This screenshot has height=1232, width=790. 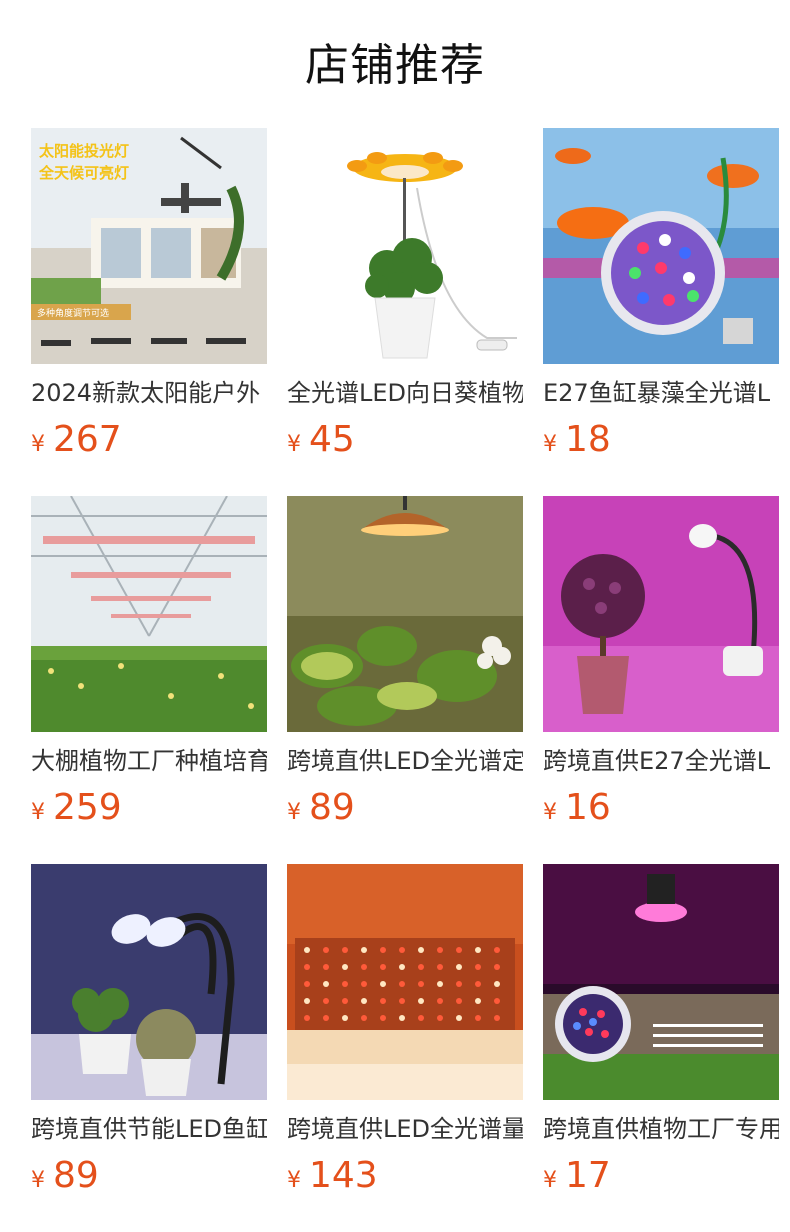 What do you see at coordinates (588, 439) in the screenshot?
I see `price-value: 18` at bounding box center [588, 439].